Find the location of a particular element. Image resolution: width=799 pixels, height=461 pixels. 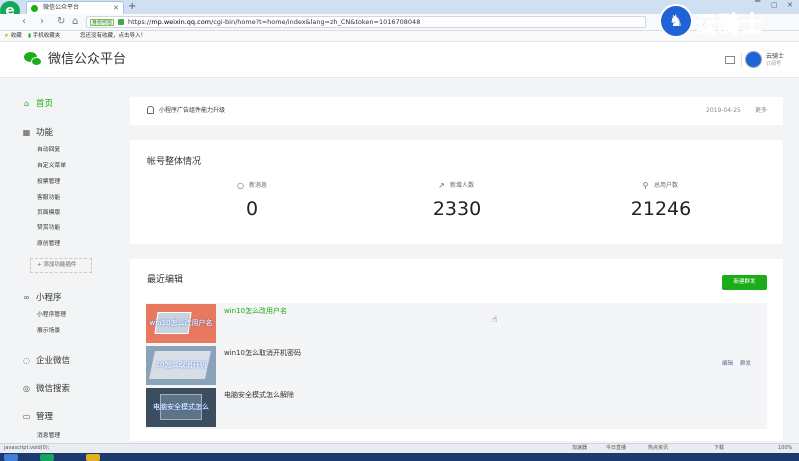

sidebar-subitem: 页面模版 is located at coordinates (48, 213).